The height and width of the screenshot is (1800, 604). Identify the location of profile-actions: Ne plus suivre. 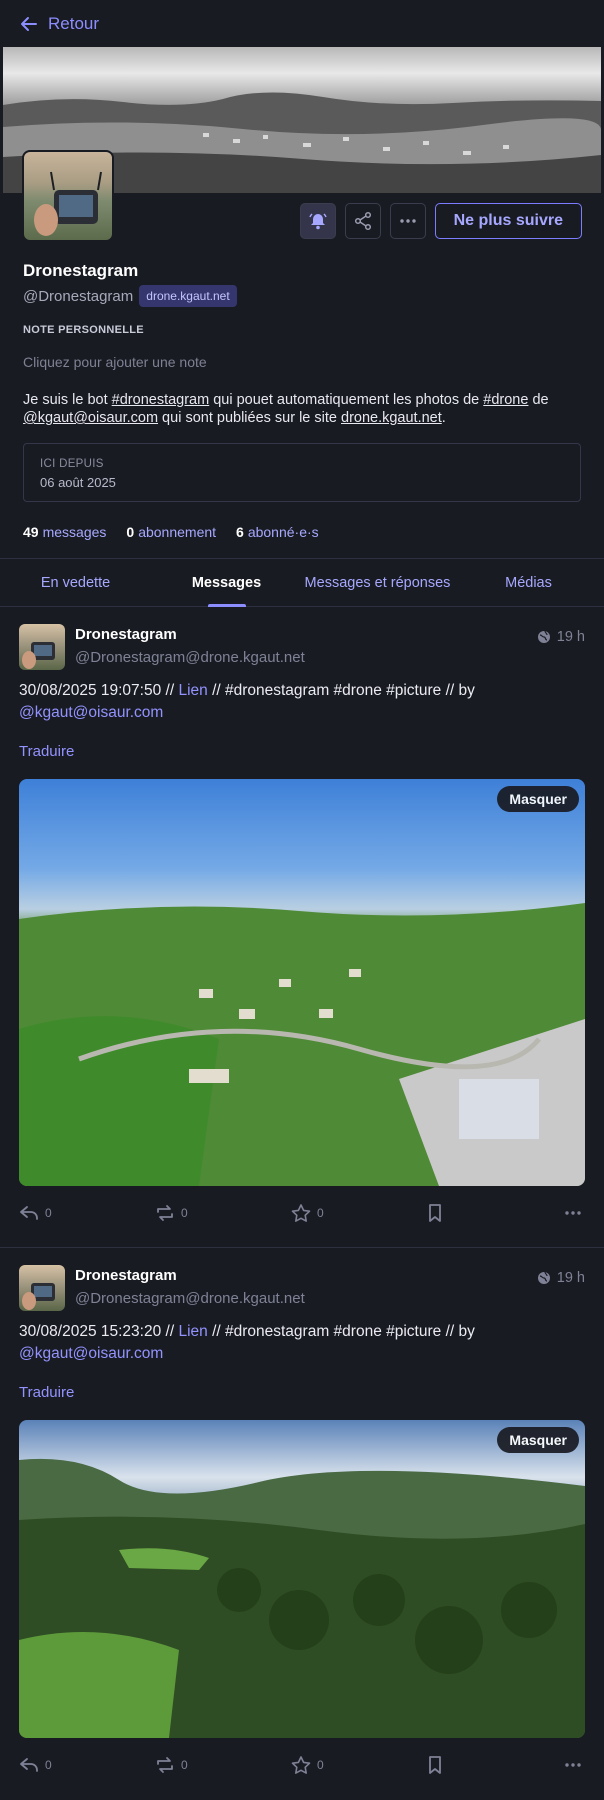
(440, 221).